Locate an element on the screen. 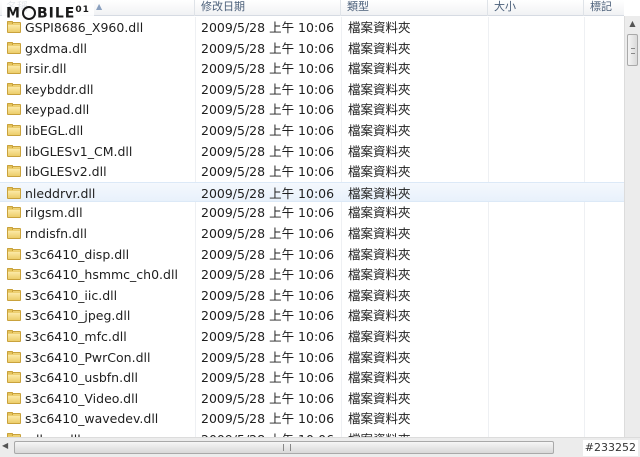  file-row: GSPI8686_X960.dll 2009/5/28 上午 10:06 檔案資料夾 is located at coordinates (312, 27).